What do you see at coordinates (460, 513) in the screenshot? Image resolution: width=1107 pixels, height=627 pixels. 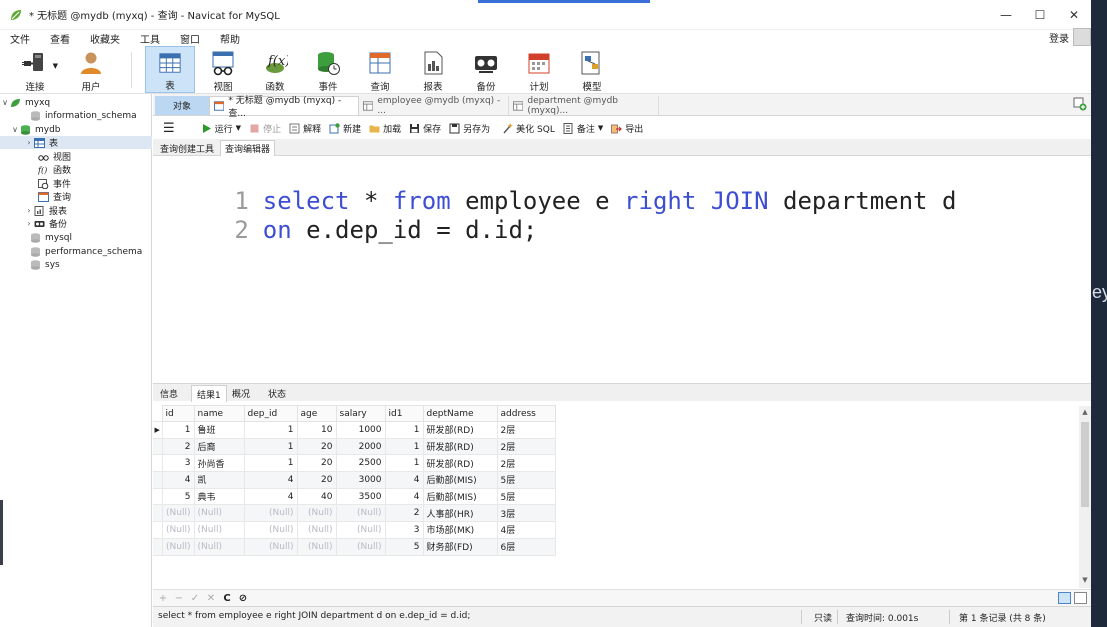 I see `table-cell-deptName: 人事部(HR)` at bounding box center [460, 513].